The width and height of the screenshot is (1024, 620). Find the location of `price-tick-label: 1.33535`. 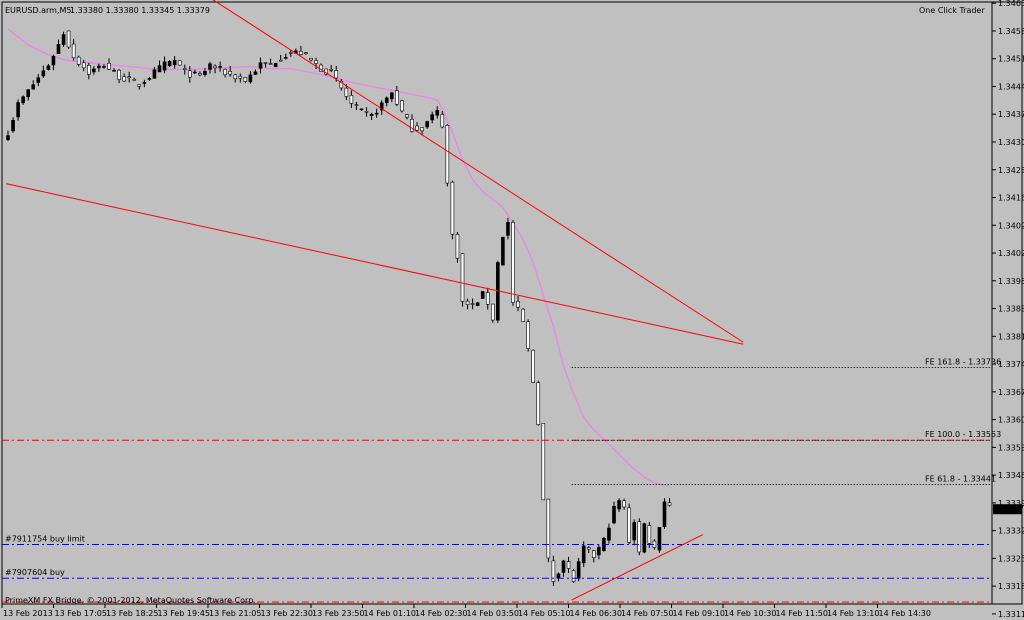

price-tick-label: 1.33535 is located at coordinates (1011, 447).